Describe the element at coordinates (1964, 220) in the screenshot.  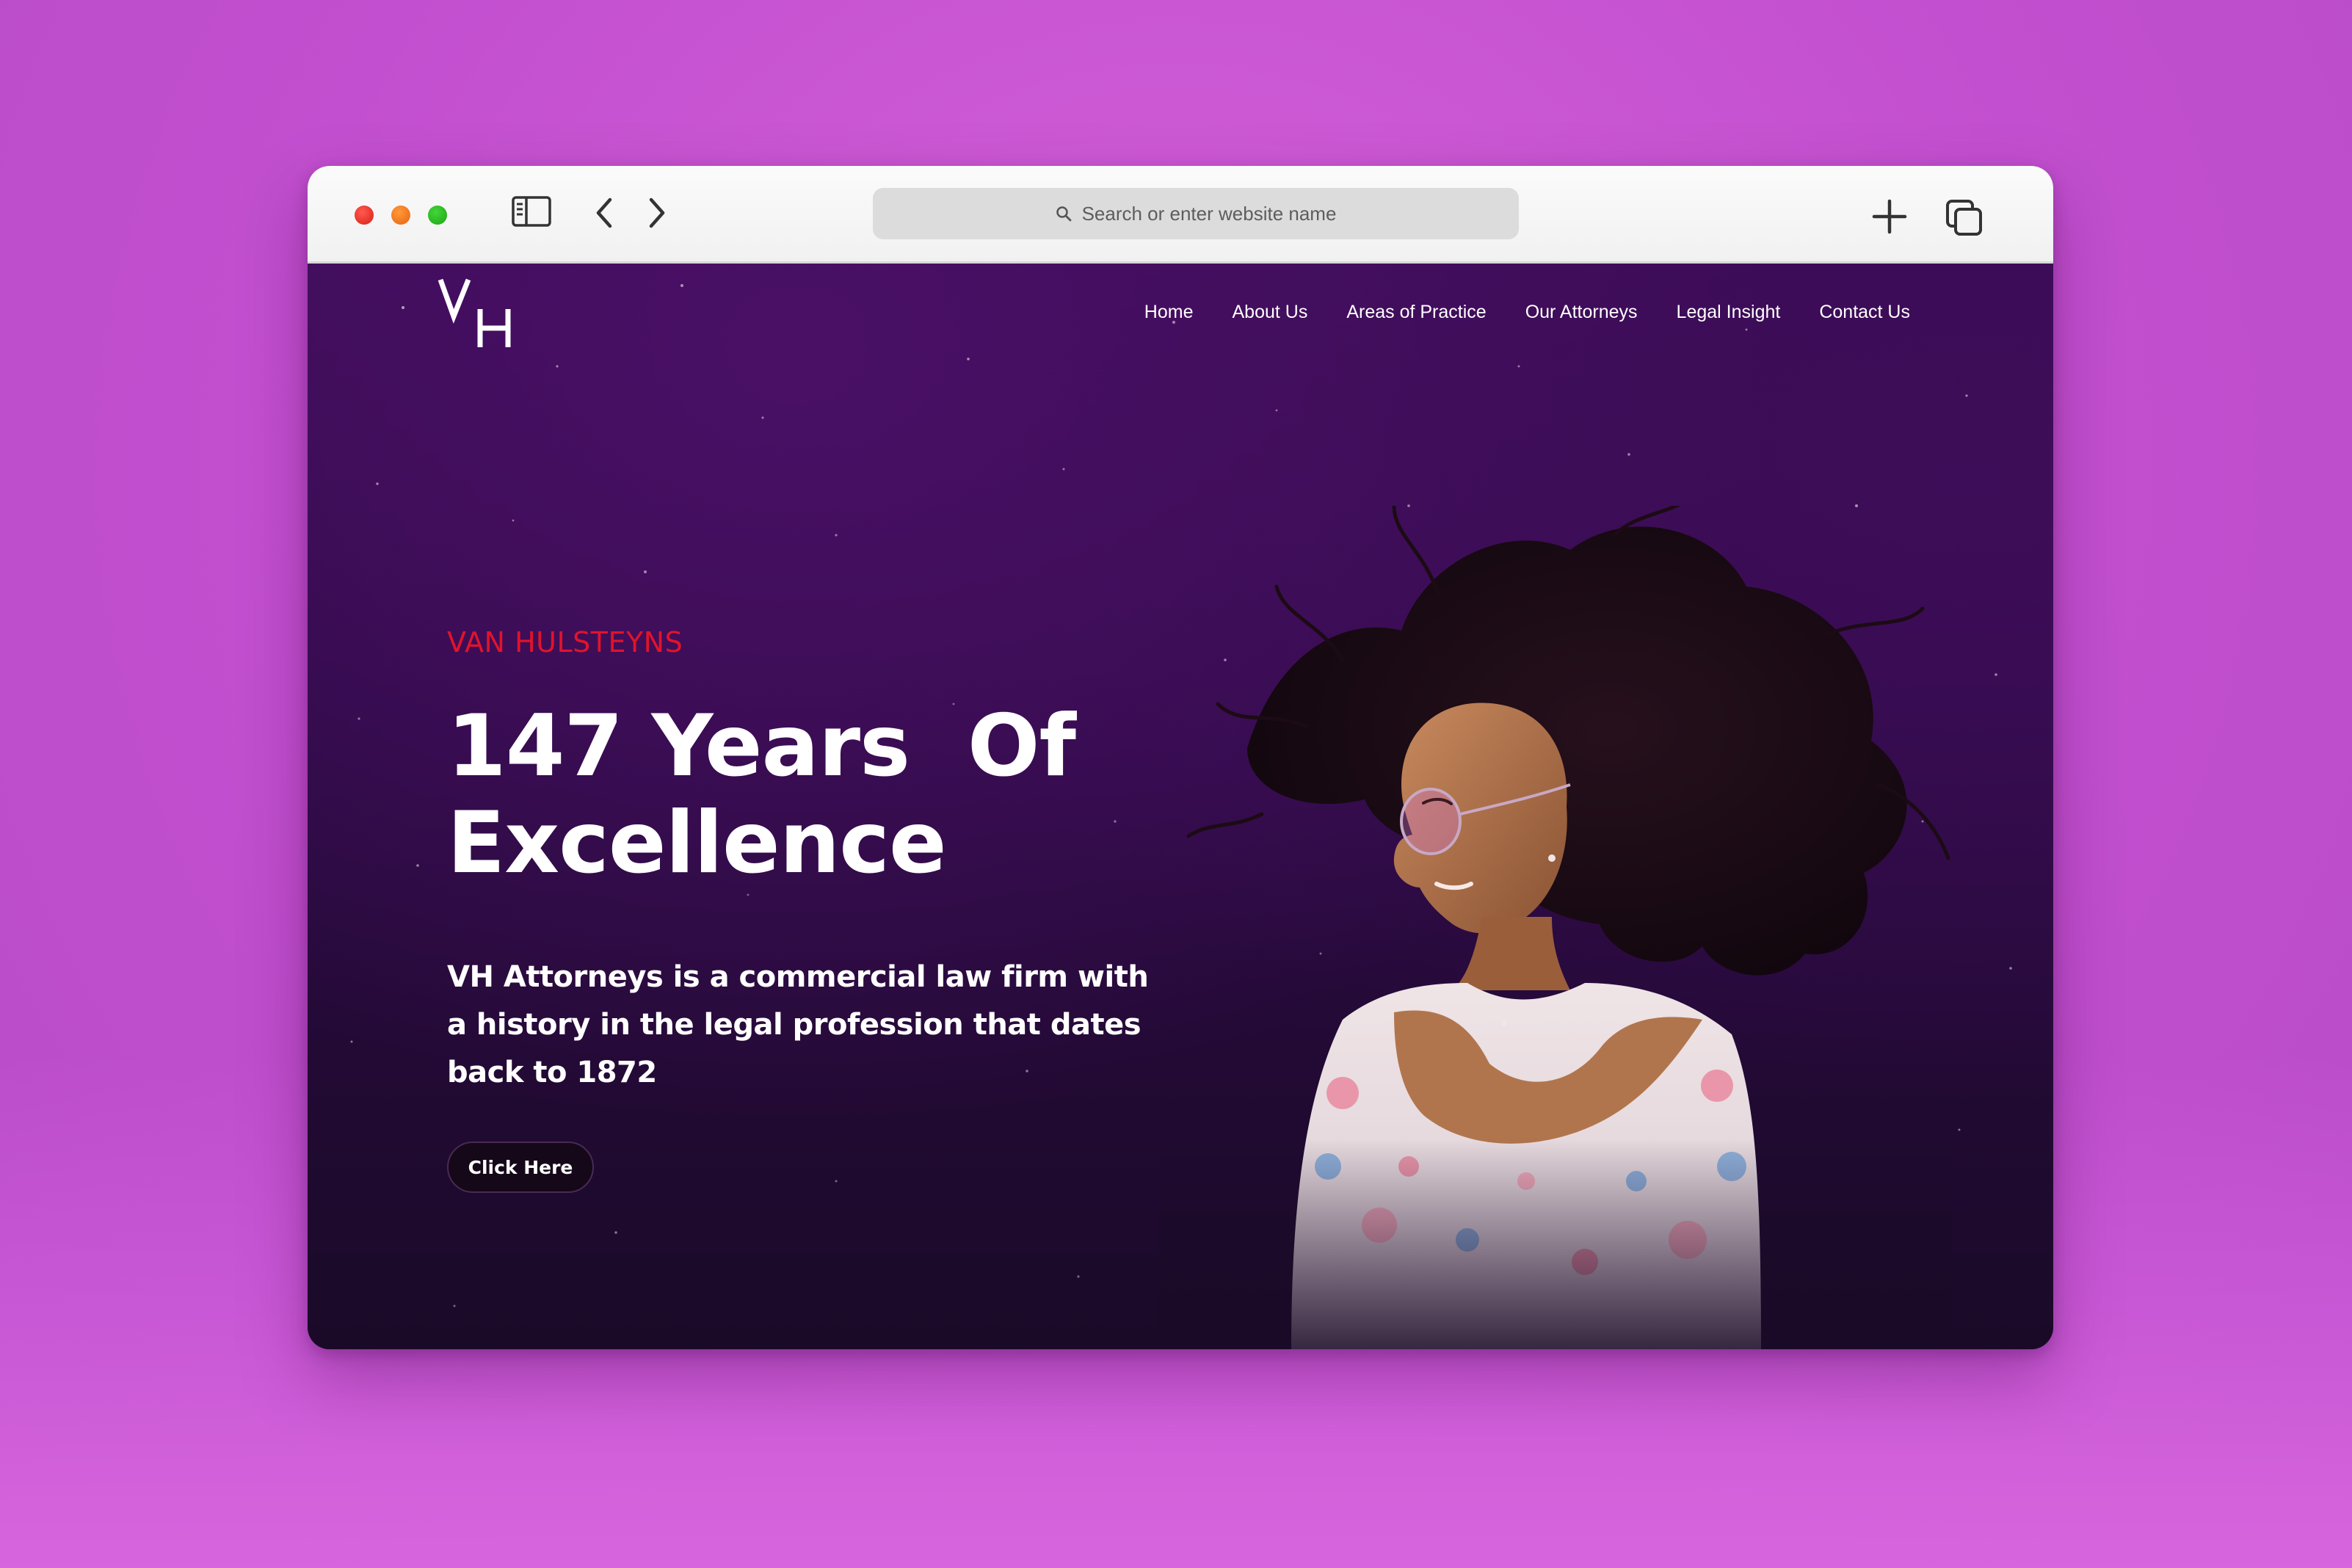
I see `tab-overview-icon` at that location.